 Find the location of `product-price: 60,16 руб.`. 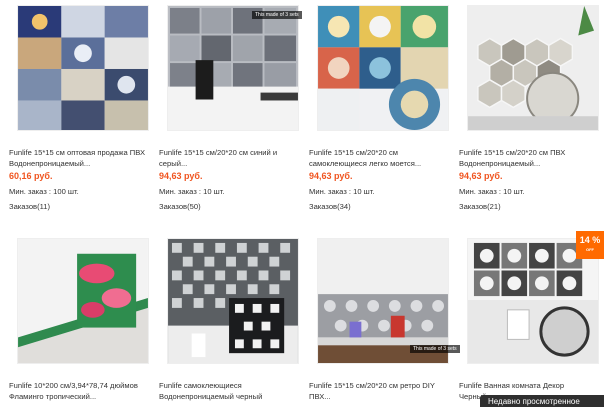

product-price: 60,16 руб. is located at coordinates (31, 176).